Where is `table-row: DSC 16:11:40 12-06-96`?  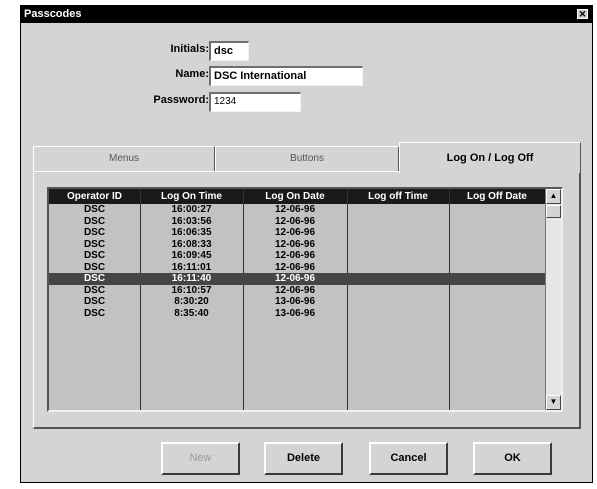
table-row: DSC 16:11:40 12-06-96 is located at coordinates (297, 279).